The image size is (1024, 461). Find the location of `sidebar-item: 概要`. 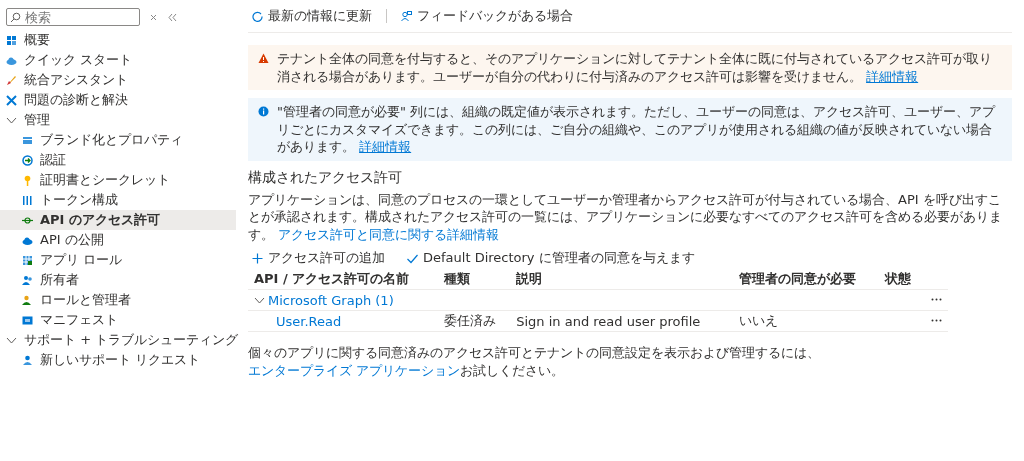

sidebar-item: 概要 is located at coordinates (118, 40).